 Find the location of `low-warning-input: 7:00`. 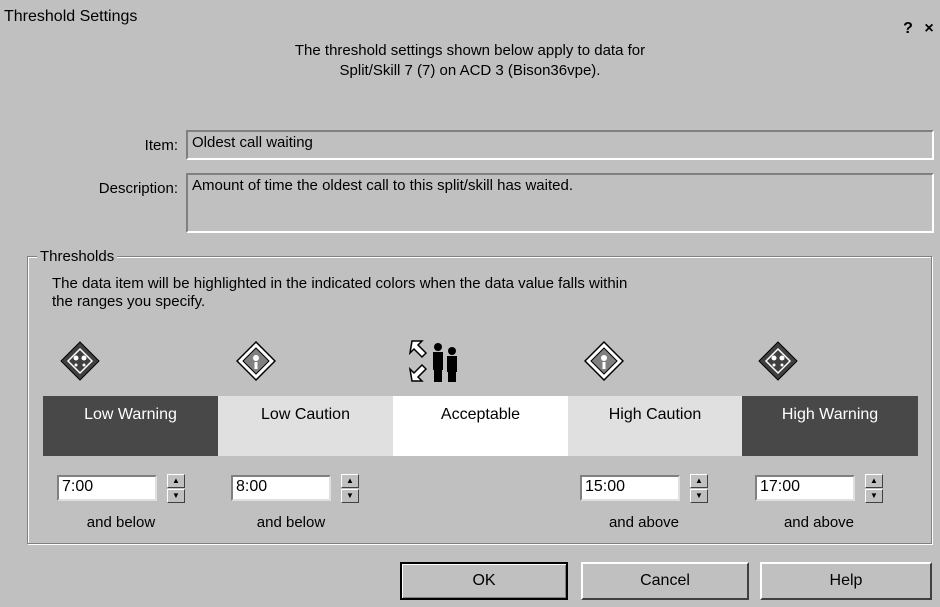

low-warning-input: 7:00 is located at coordinates (107, 488).